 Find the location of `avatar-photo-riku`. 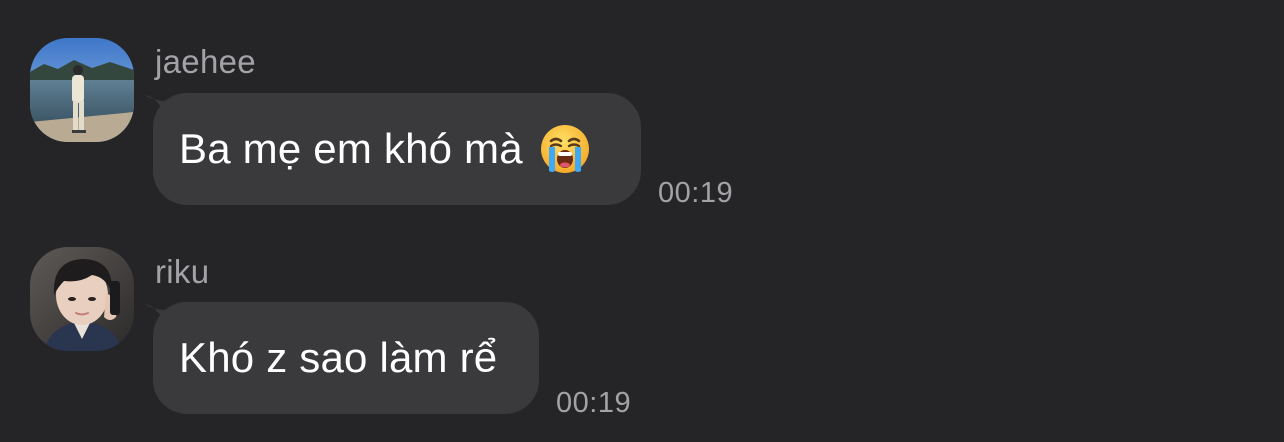

avatar-photo-riku is located at coordinates (82, 299).